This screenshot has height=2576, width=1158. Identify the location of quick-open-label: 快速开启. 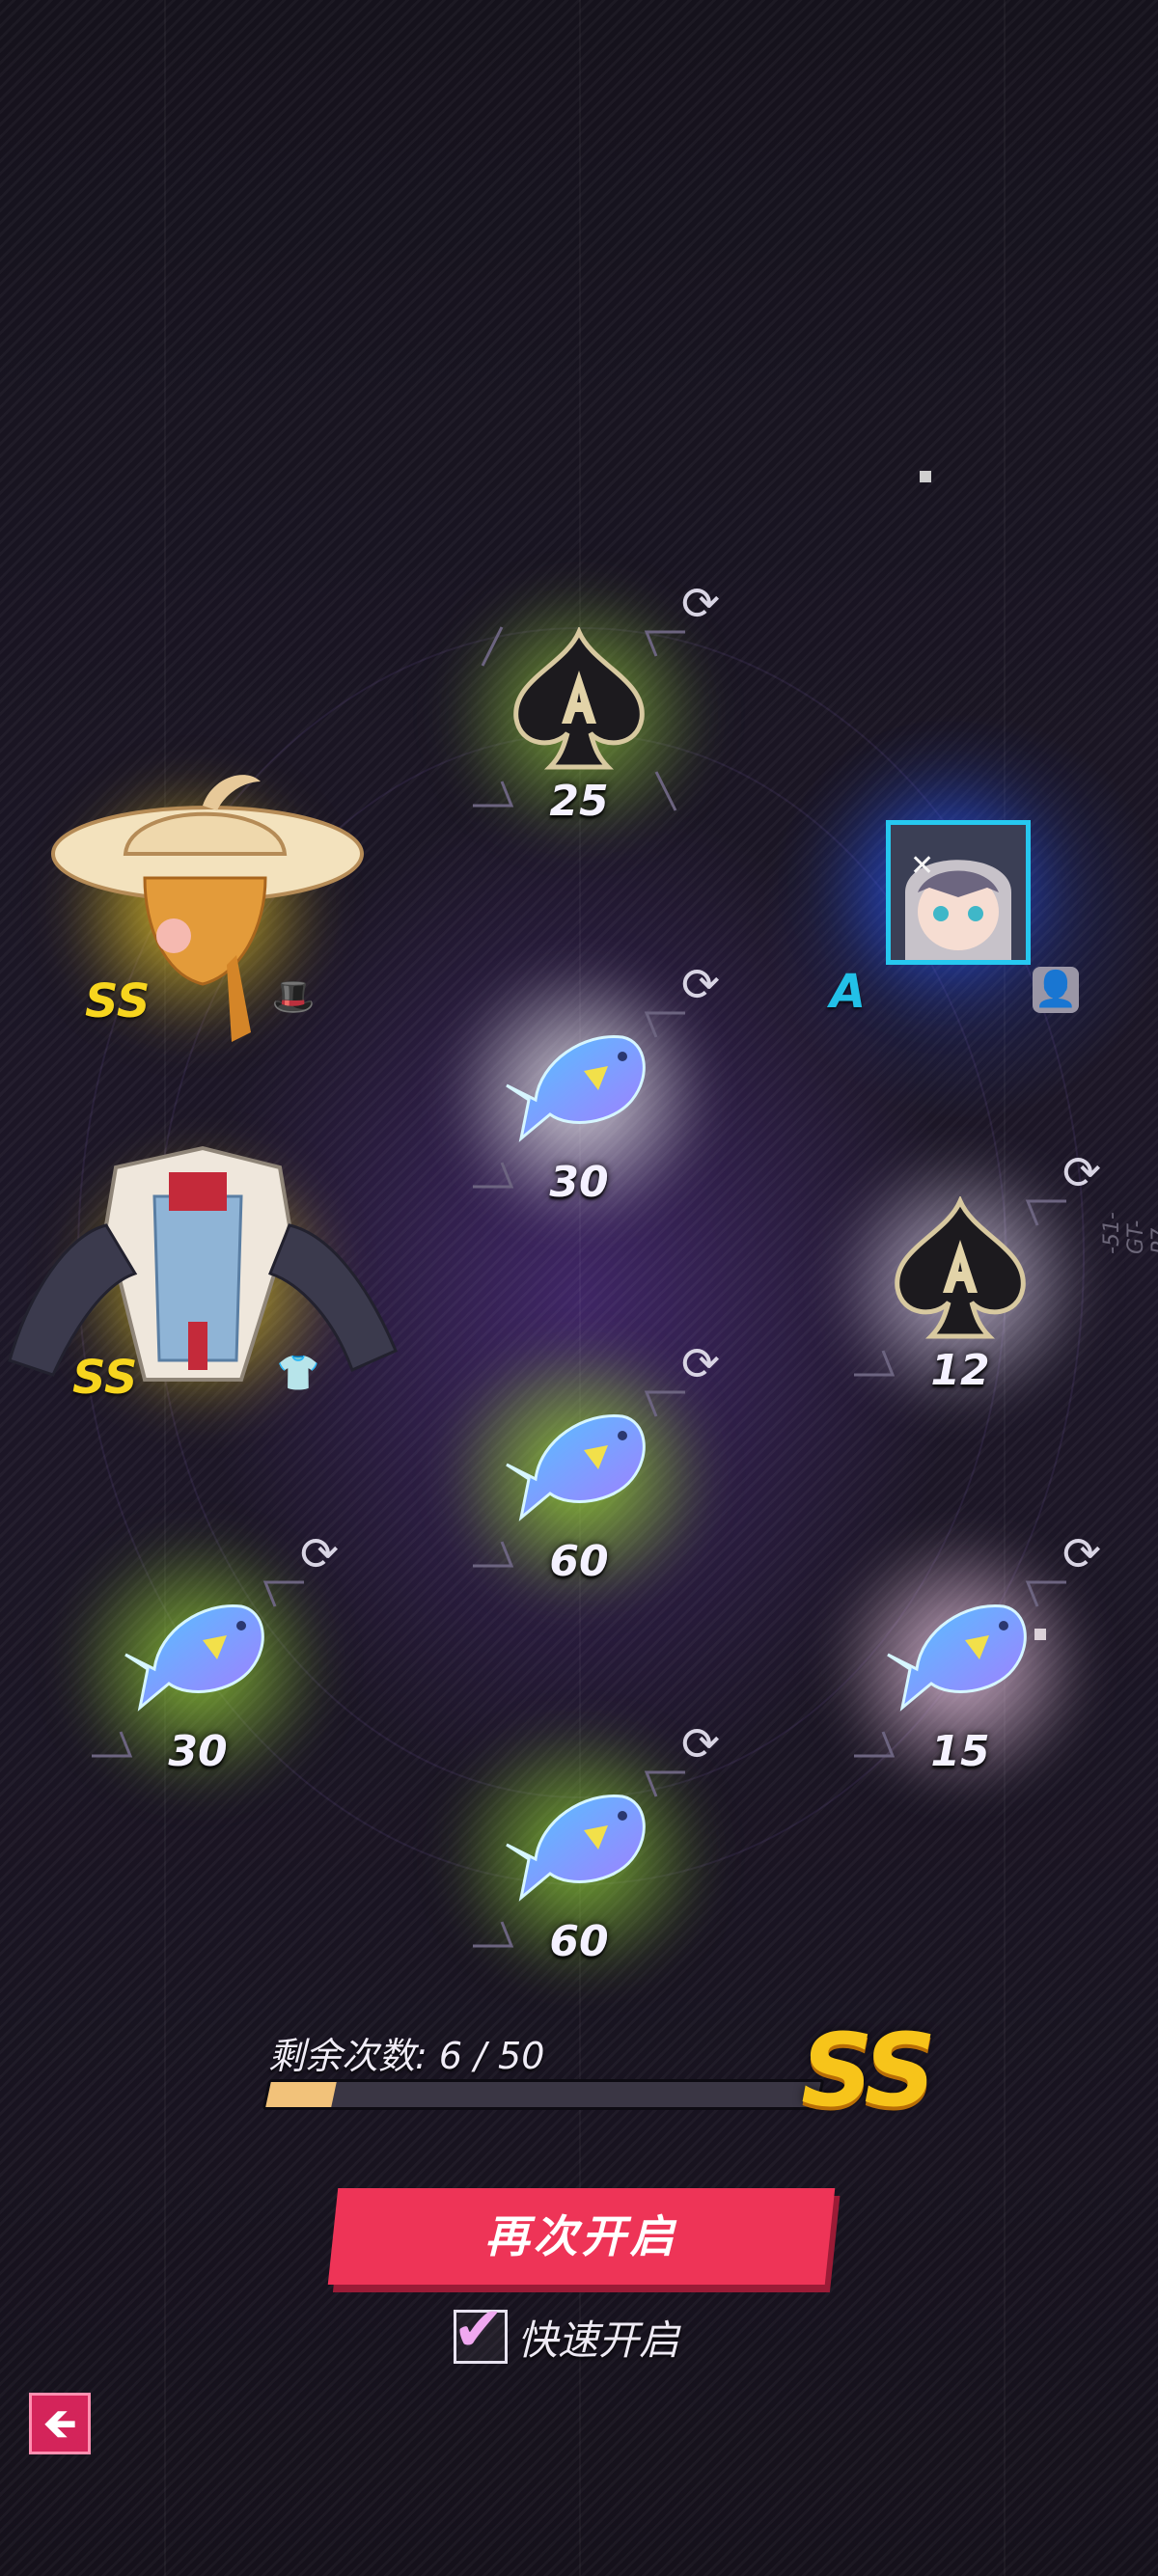
(598, 2340).